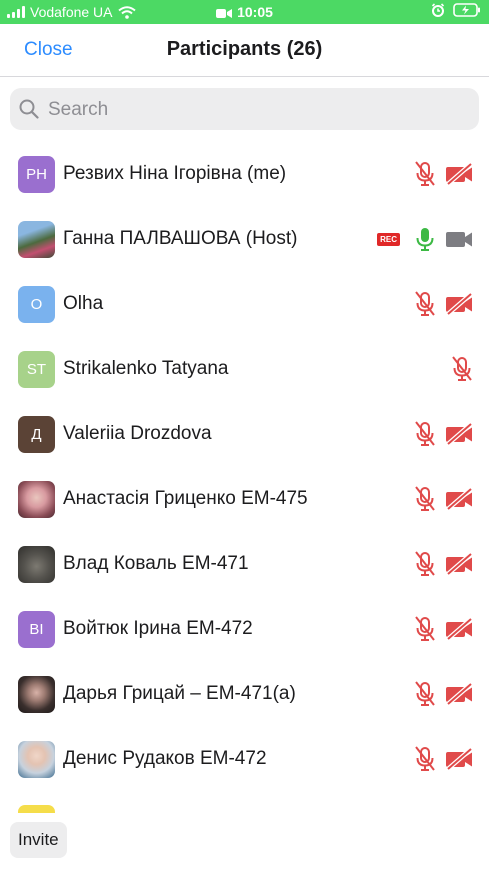 This screenshot has width=489, height=869. I want to click on participant-name: Ганна ПАЛВАШОВА (Host), so click(180, 238).